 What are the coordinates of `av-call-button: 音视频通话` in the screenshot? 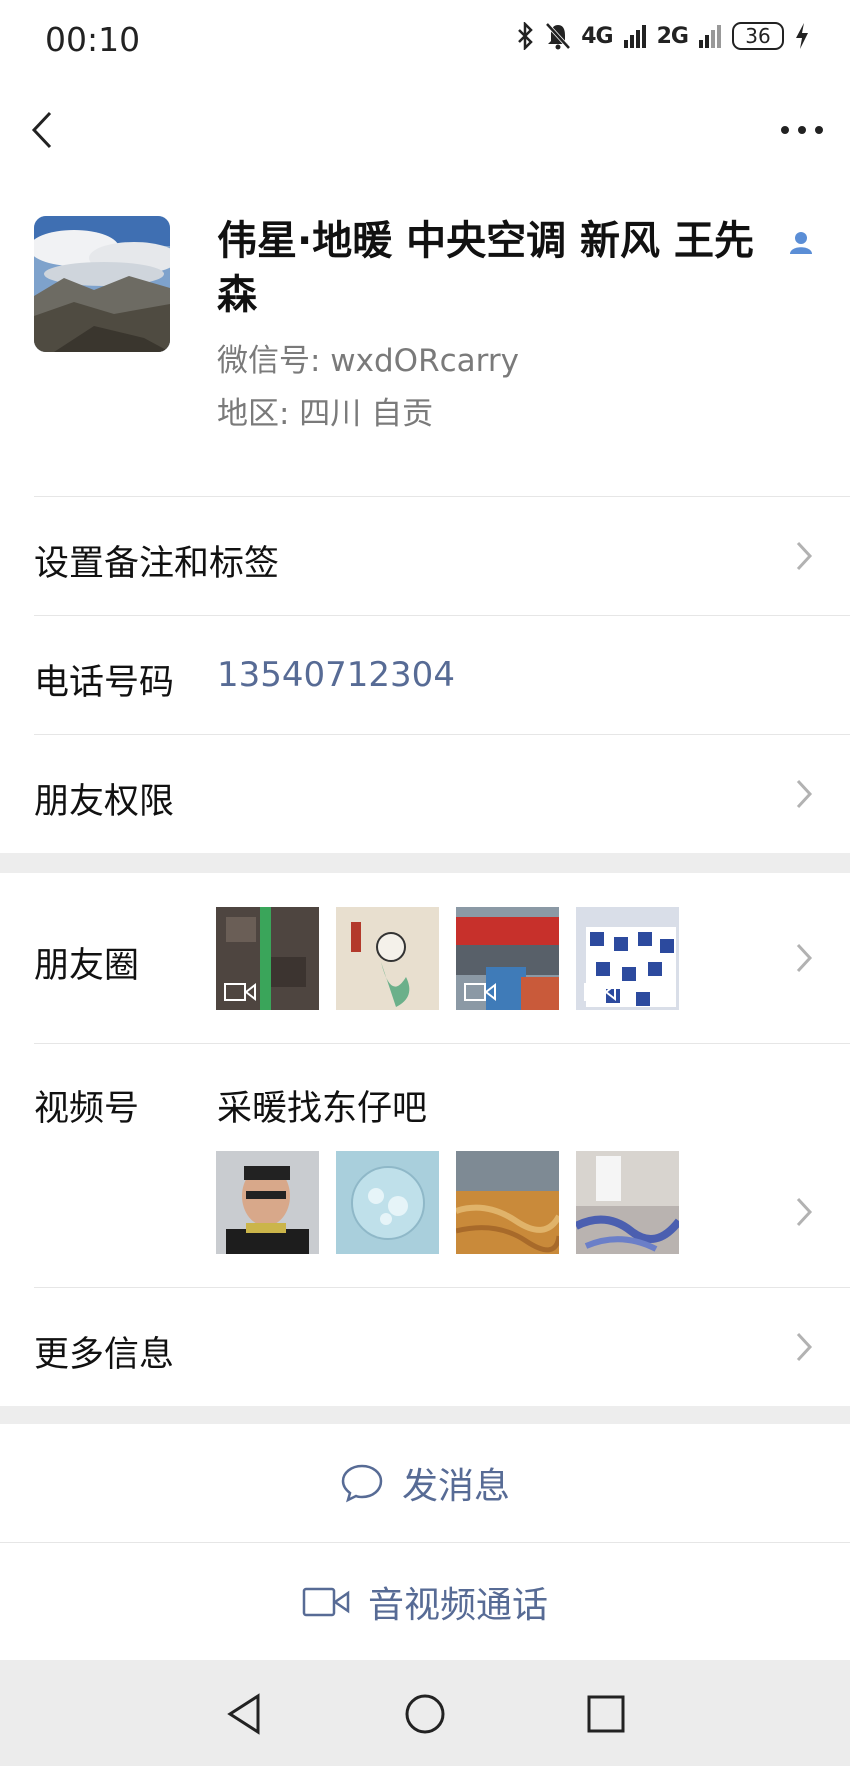 It's located at (425, 1601).